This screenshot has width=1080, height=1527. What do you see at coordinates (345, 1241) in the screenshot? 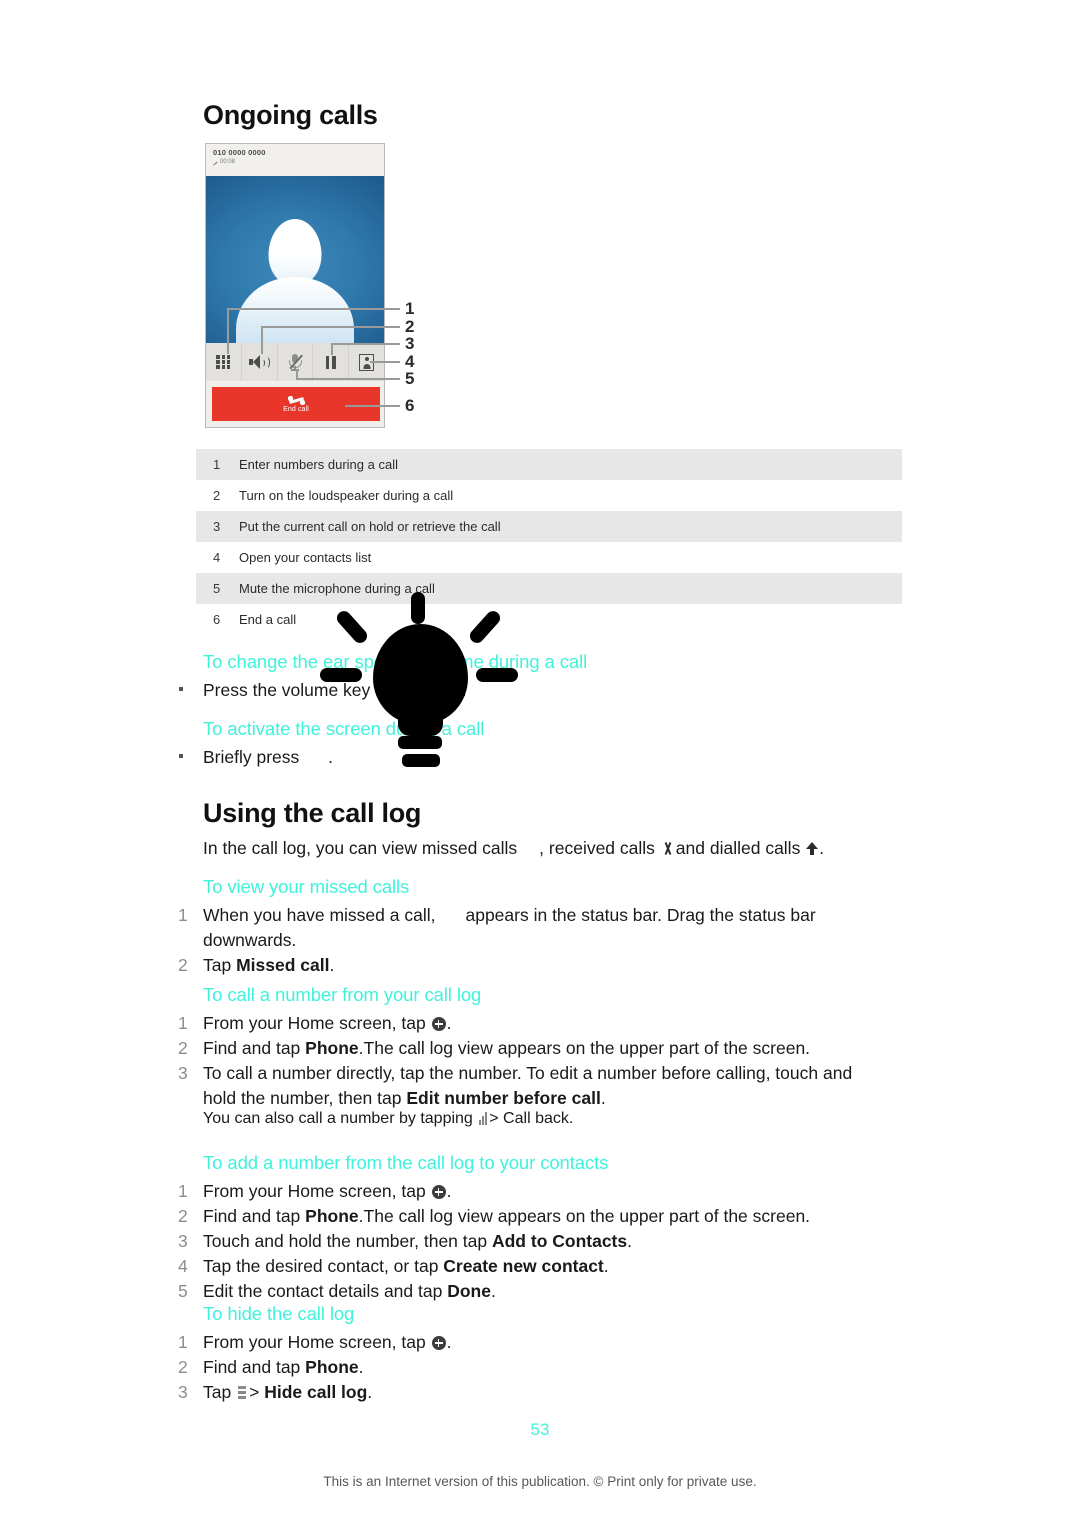
I see `step-text-prefix: Touch and hold the number, then tap` at bounding box center [345, 1241].